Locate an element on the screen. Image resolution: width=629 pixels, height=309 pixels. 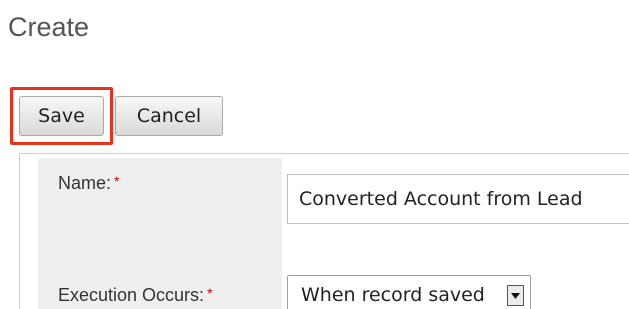
execution-label-text: Execution Occurs: is located at coordinates (131, 295).